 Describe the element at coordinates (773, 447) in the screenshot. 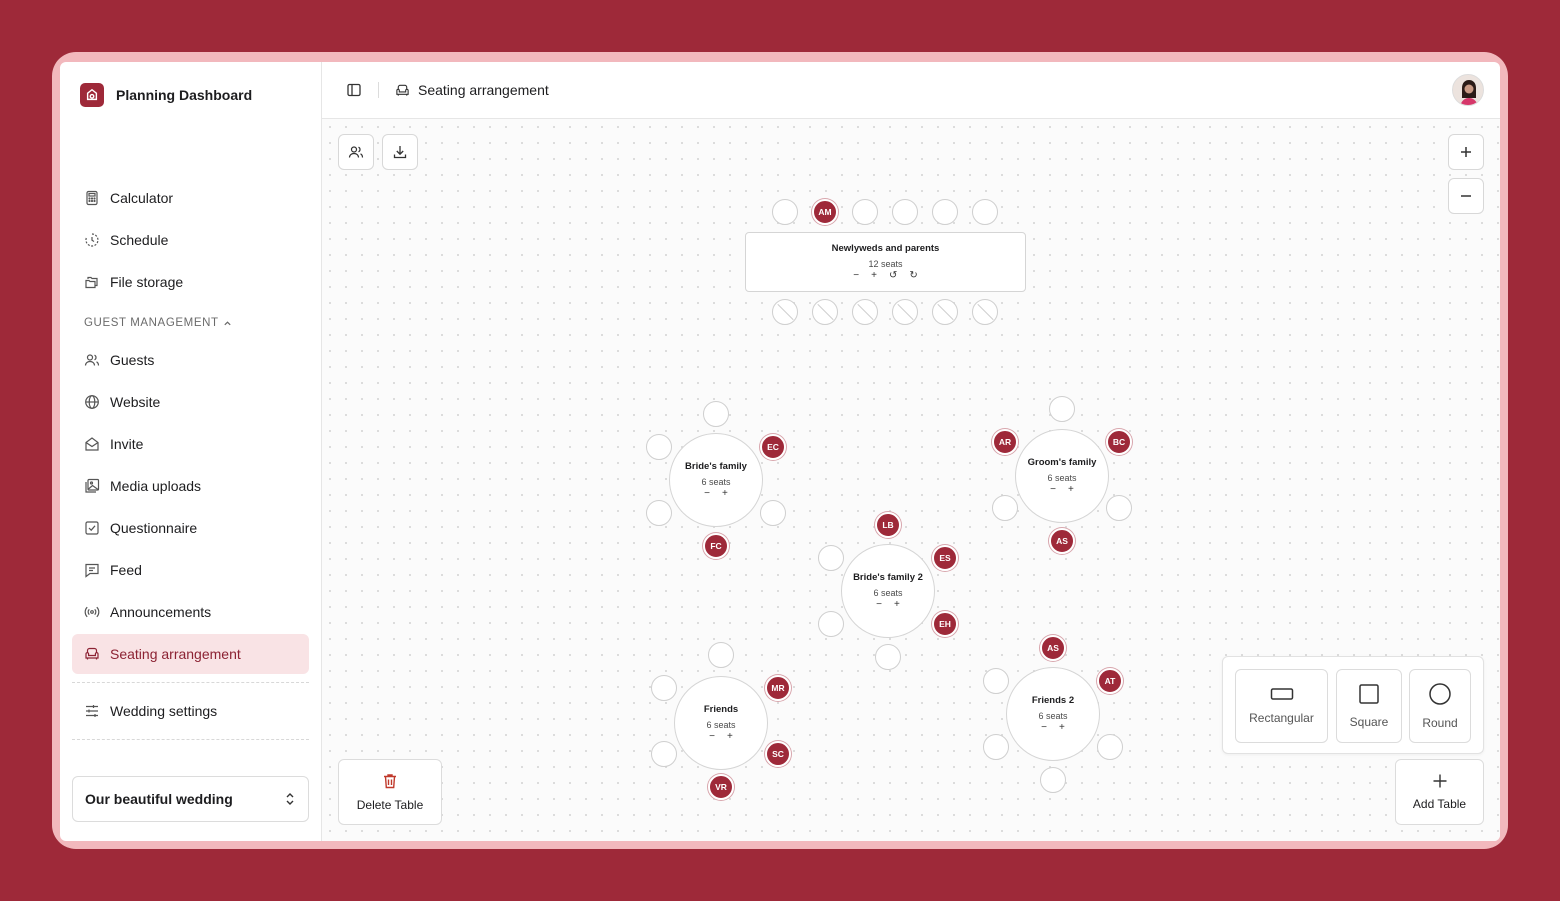

I see `seat-occupied: EC` at that location.